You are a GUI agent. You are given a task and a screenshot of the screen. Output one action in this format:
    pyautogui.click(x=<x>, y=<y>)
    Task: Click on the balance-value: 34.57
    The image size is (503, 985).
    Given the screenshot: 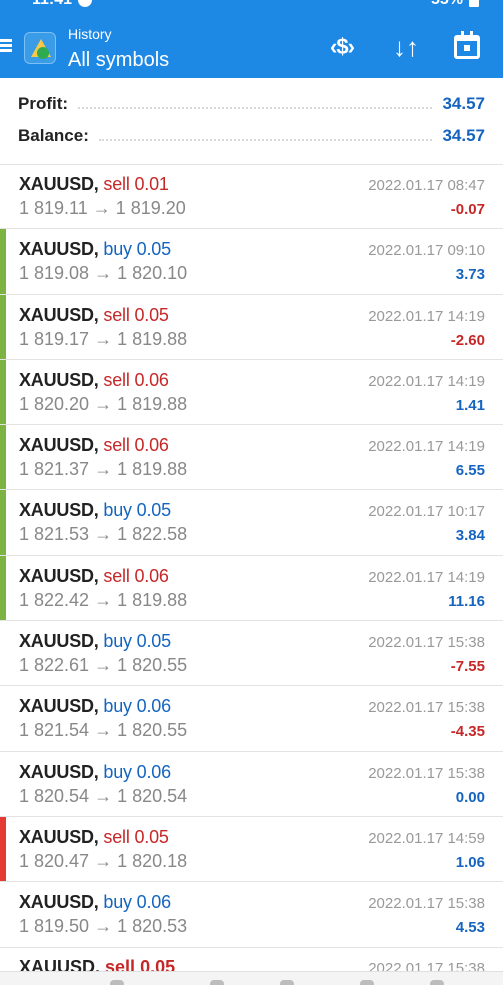 What is the action you would take?
    pyautogui.click(x=463, y=135)
    